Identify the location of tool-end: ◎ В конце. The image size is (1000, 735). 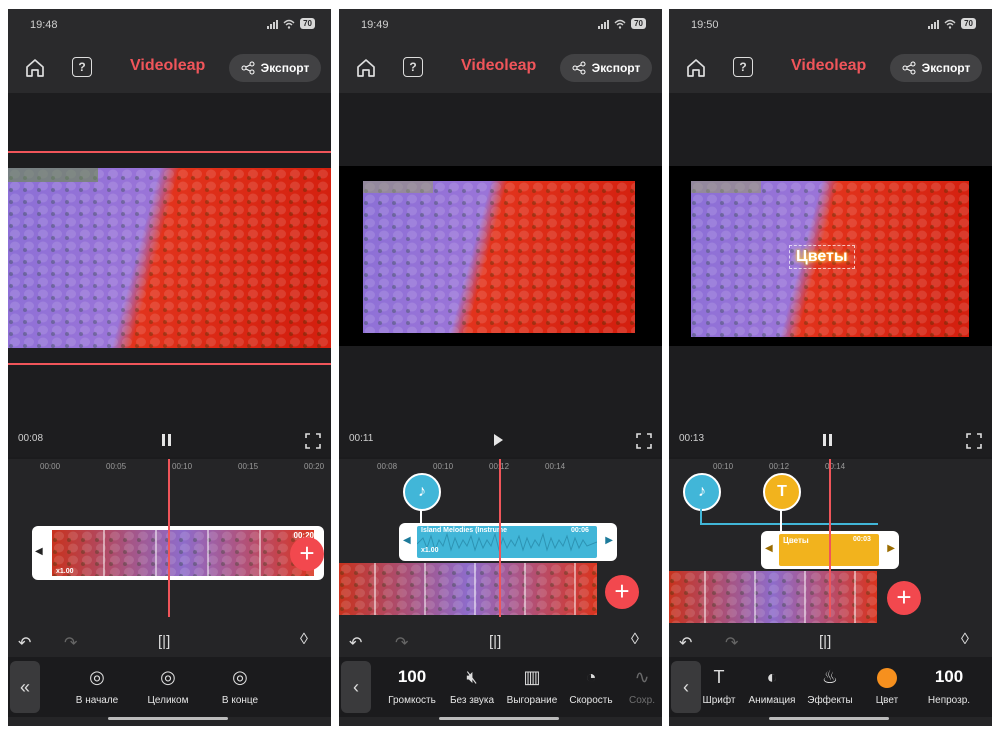
(240, 685).